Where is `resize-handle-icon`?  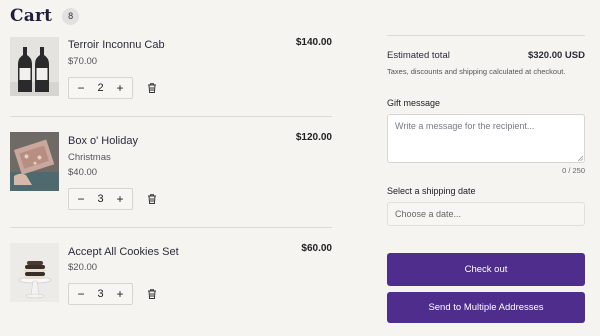
resize-handle-icon is located at coordinates (580, 158).